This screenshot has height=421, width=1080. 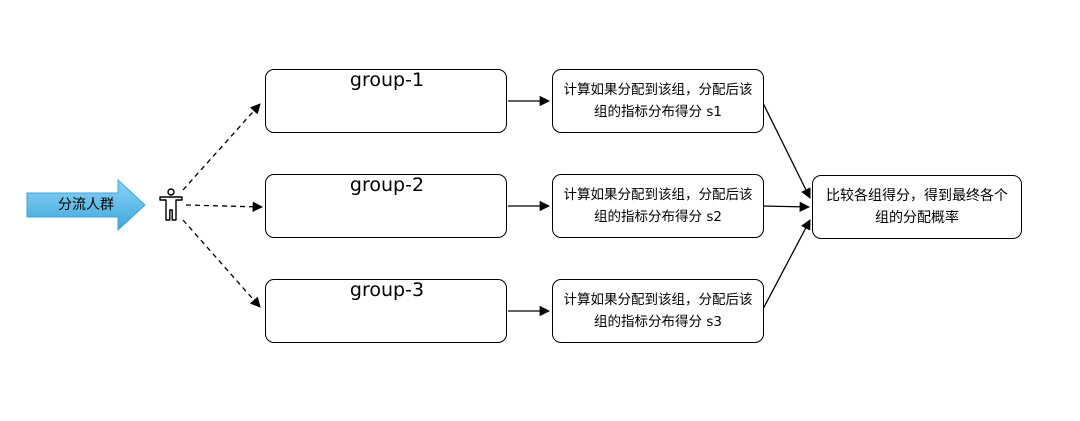 What do you see at coordinates (658, 101) in the screenshot?
I see `score-box-1: 计算如果分配到该组，分配后该组的指标分布得分 s1` at bounding box center [658, 101].